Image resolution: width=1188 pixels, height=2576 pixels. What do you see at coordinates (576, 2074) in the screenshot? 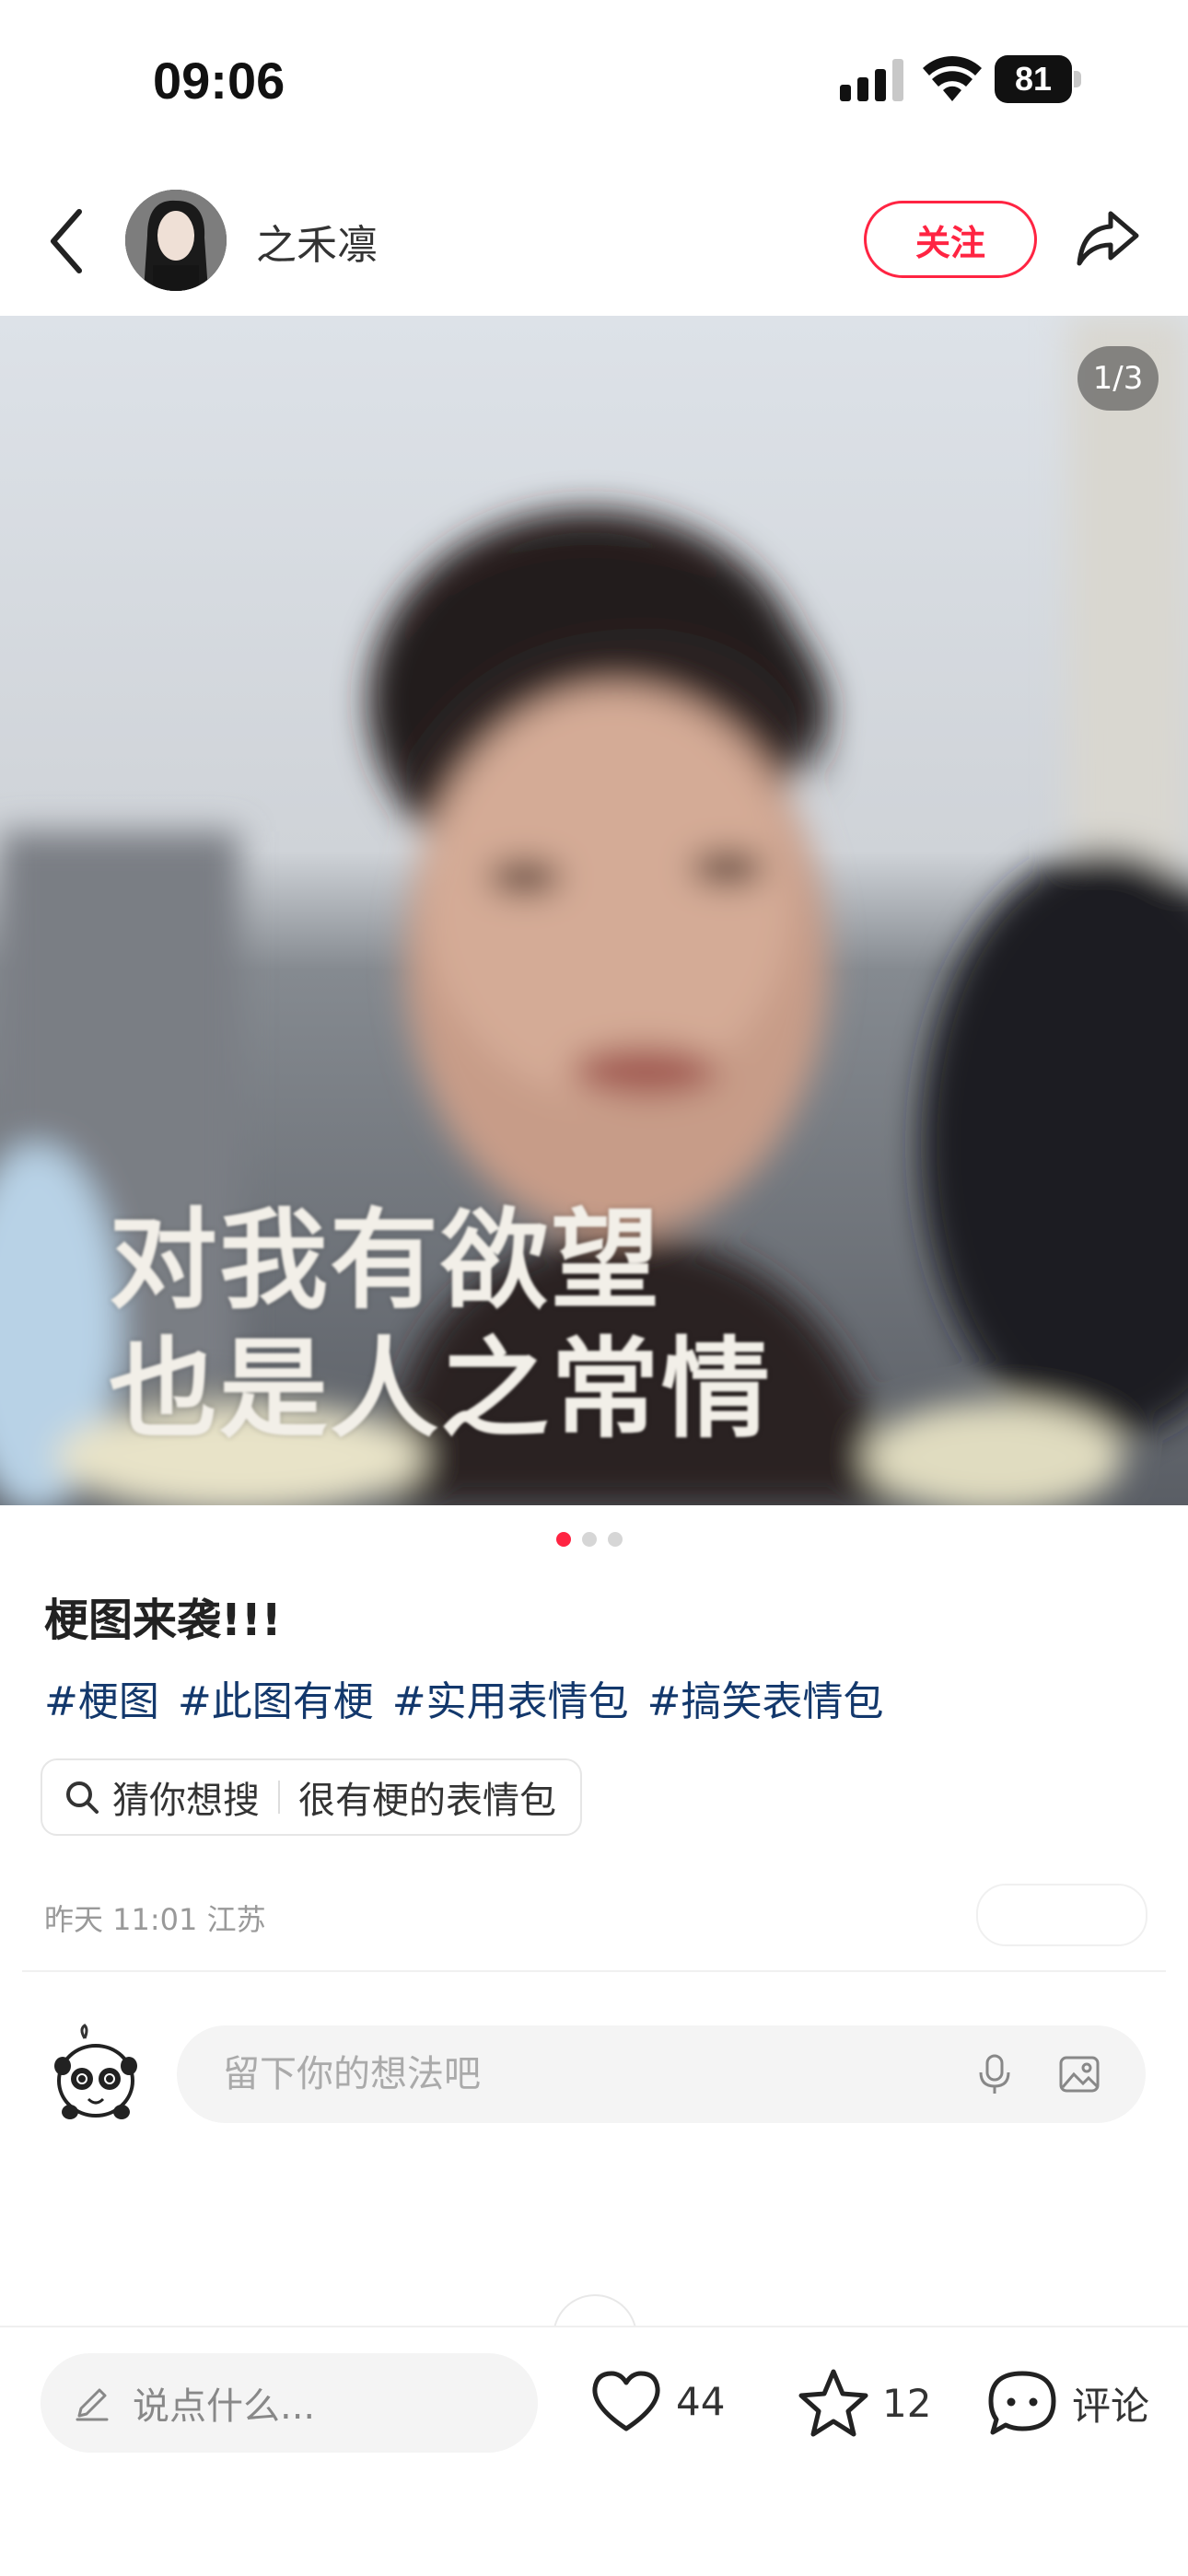
I see `comment-input` at bounding box center [576, 2074].